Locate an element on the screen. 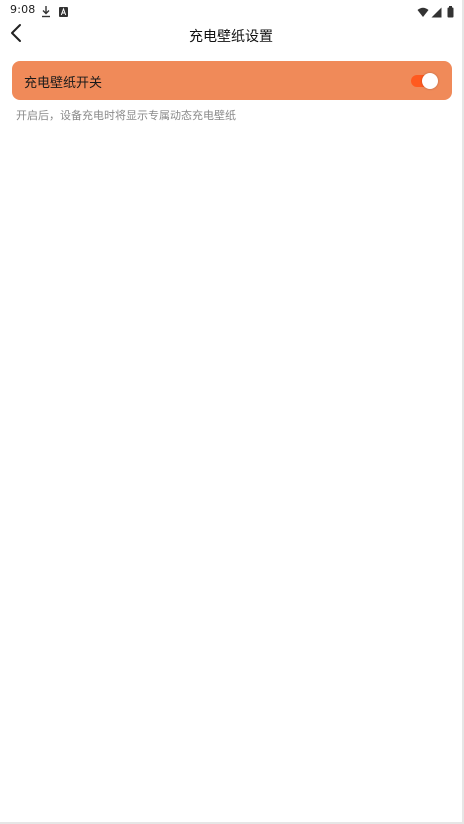 The width and height of the screenshot is (464, 824). page-title: 充电壁纸设置 is located at coordinates (231, 37).